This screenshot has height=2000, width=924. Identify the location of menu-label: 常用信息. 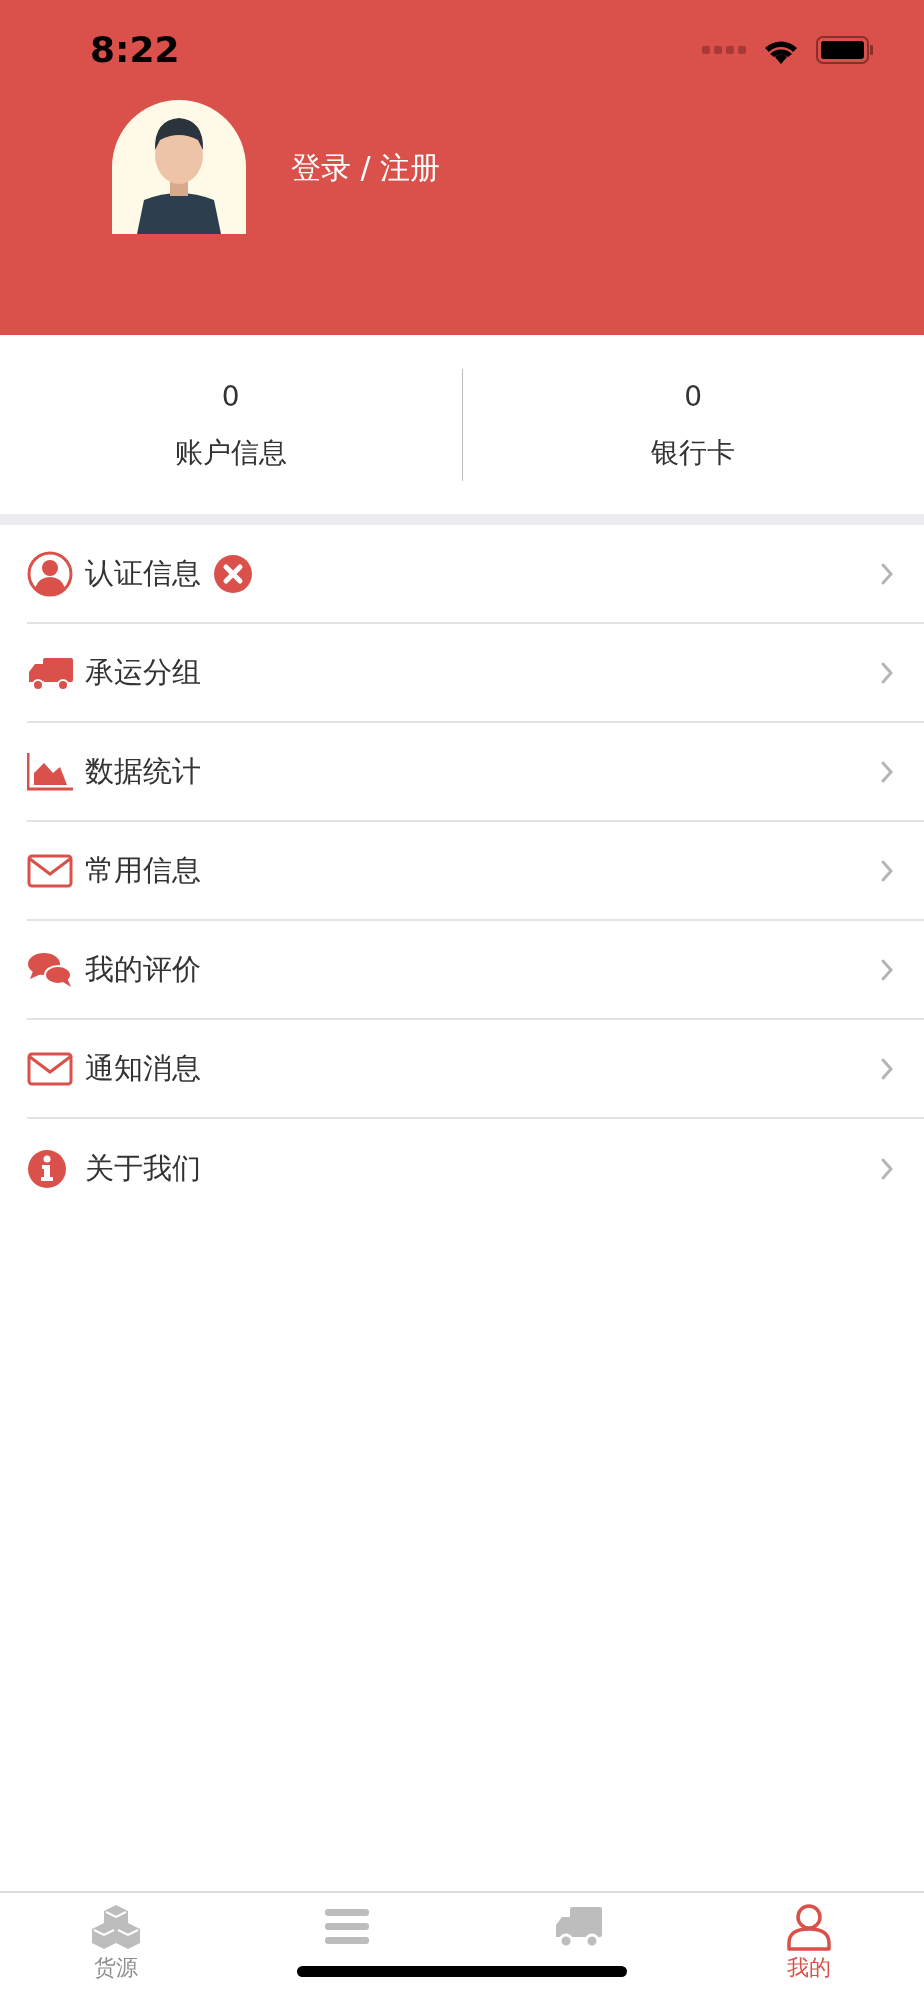
(143, 870).